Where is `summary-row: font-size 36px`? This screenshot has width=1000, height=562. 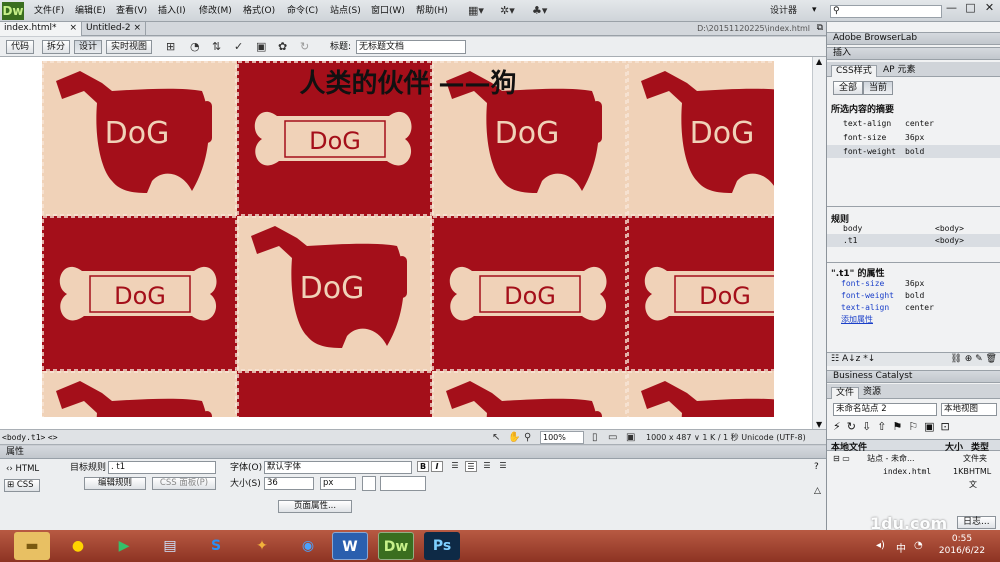
summary-row: font-size 36px is located at coordinates (913, 137).